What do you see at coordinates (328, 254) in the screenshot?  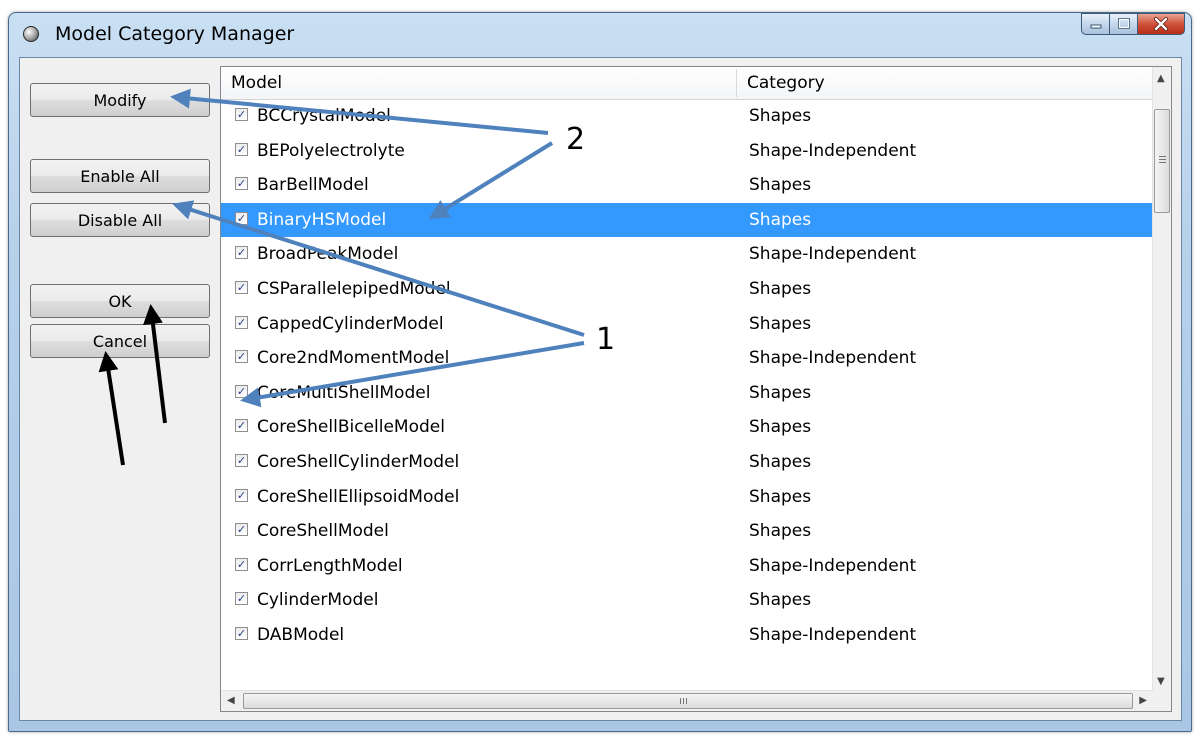 I see `model-name-cell: BroadPeakModel` at bounding box center [328, 254].